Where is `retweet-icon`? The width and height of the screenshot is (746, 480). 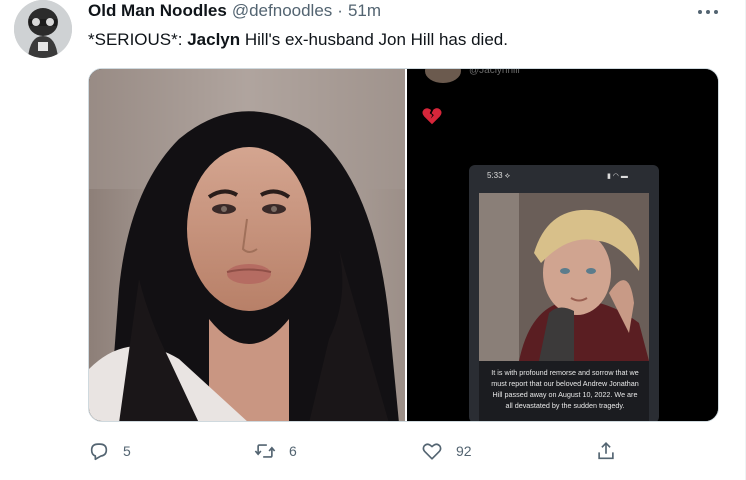
retweet-icon is located at coordinates (265, 451).